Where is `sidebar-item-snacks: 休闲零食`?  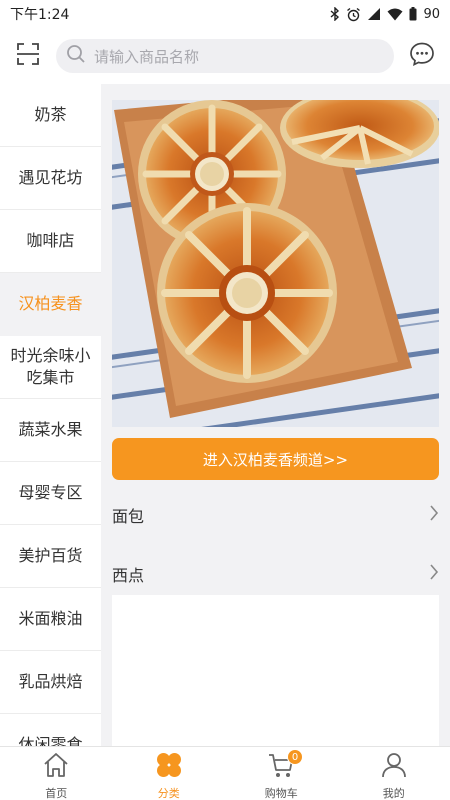 sidebar-item-snacks: 休闲零食 is located at coordinates (50, 730).